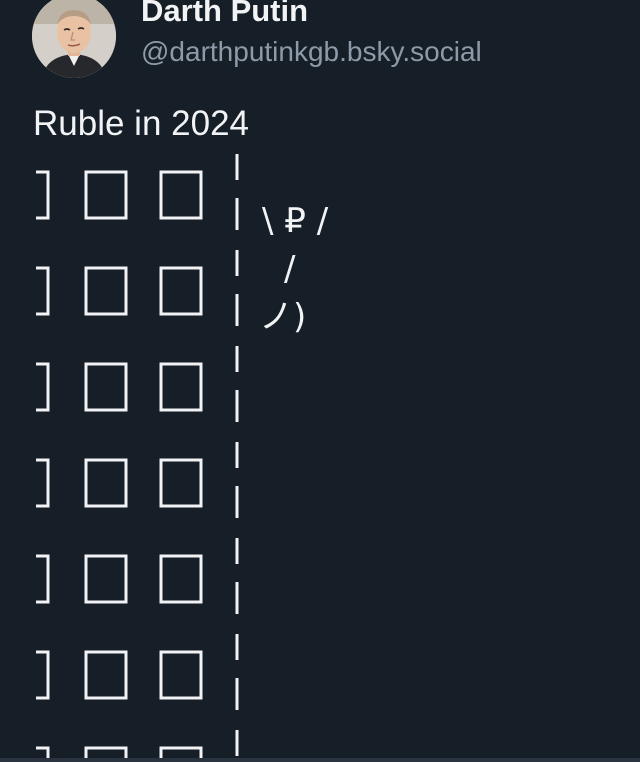 The height and width of the screenshot is (762, 640). I want to click on bottom-divider, so click(320, 760).